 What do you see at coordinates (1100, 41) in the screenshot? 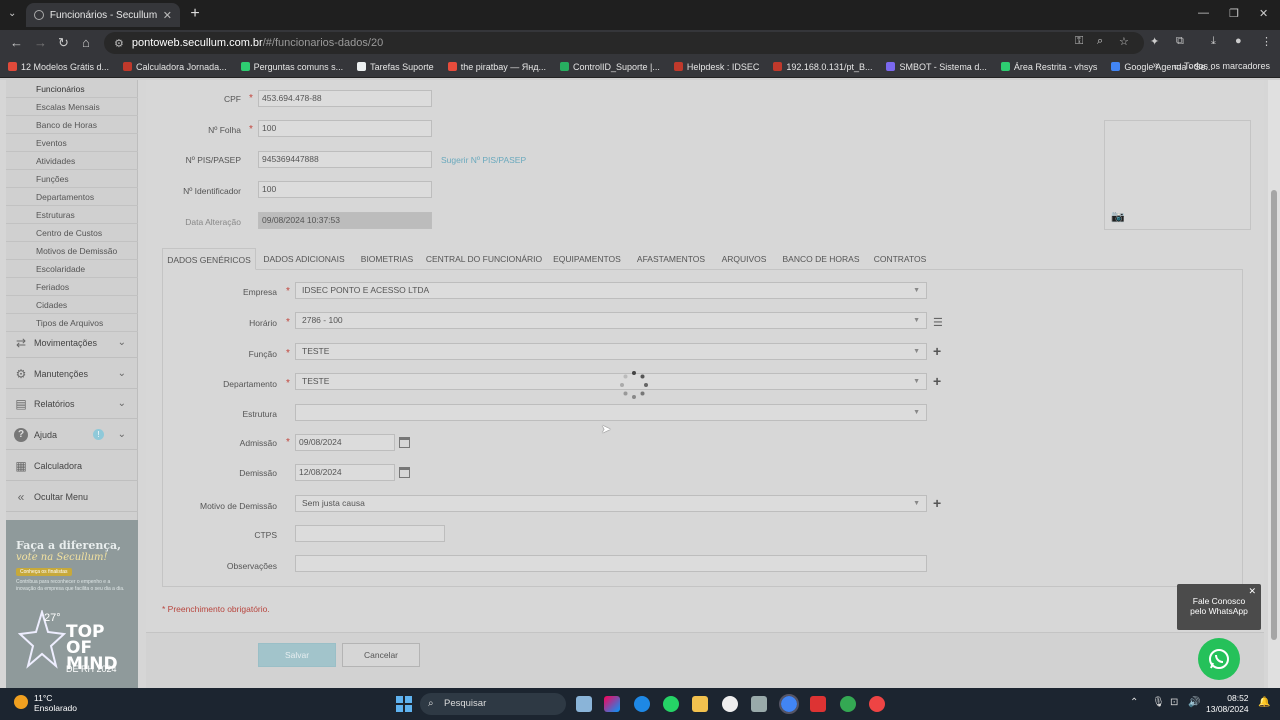
I see `zoom-icon: ⌕` at bounding box center [1100, 41].